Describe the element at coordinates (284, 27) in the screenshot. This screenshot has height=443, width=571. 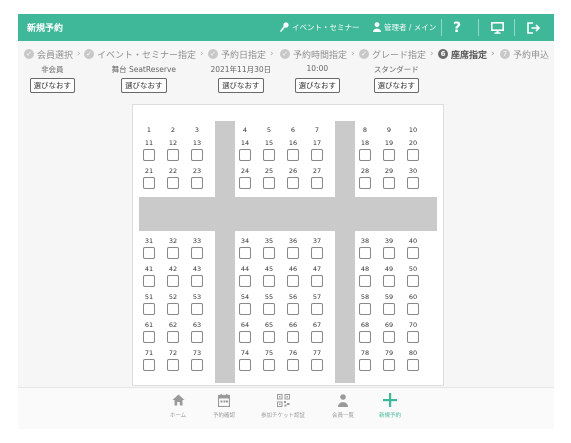
I see `mic-icon` at that location.